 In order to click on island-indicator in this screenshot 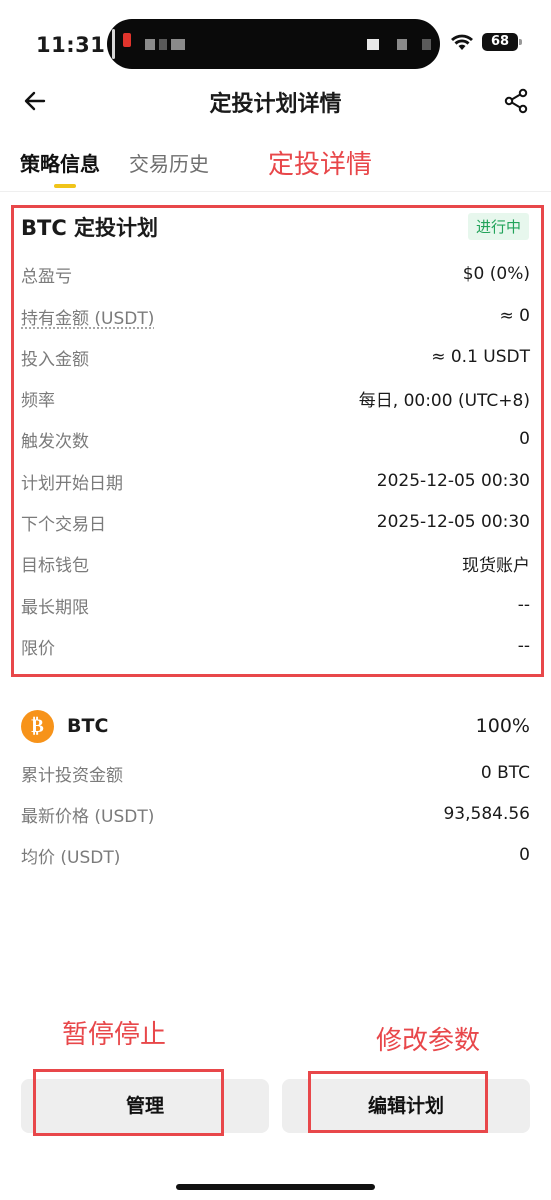, I will do `click(113, 44)`.